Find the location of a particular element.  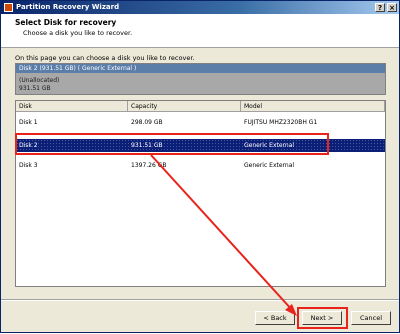

arrow-head is located at coordinates (291, 310).